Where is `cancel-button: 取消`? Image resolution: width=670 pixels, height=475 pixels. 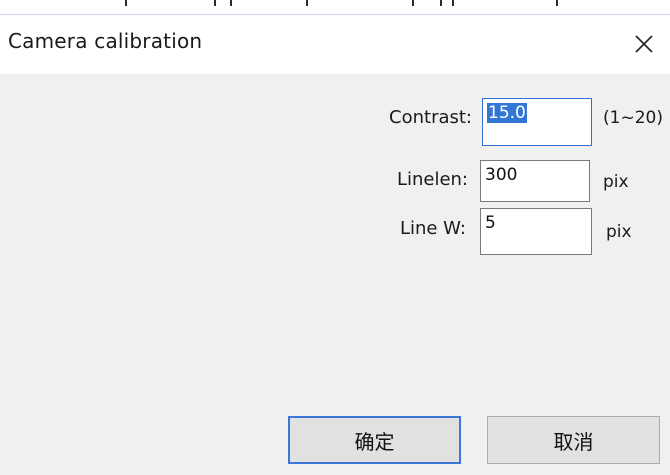 cancel-button: 取消 is located at coordinates (573, 440).